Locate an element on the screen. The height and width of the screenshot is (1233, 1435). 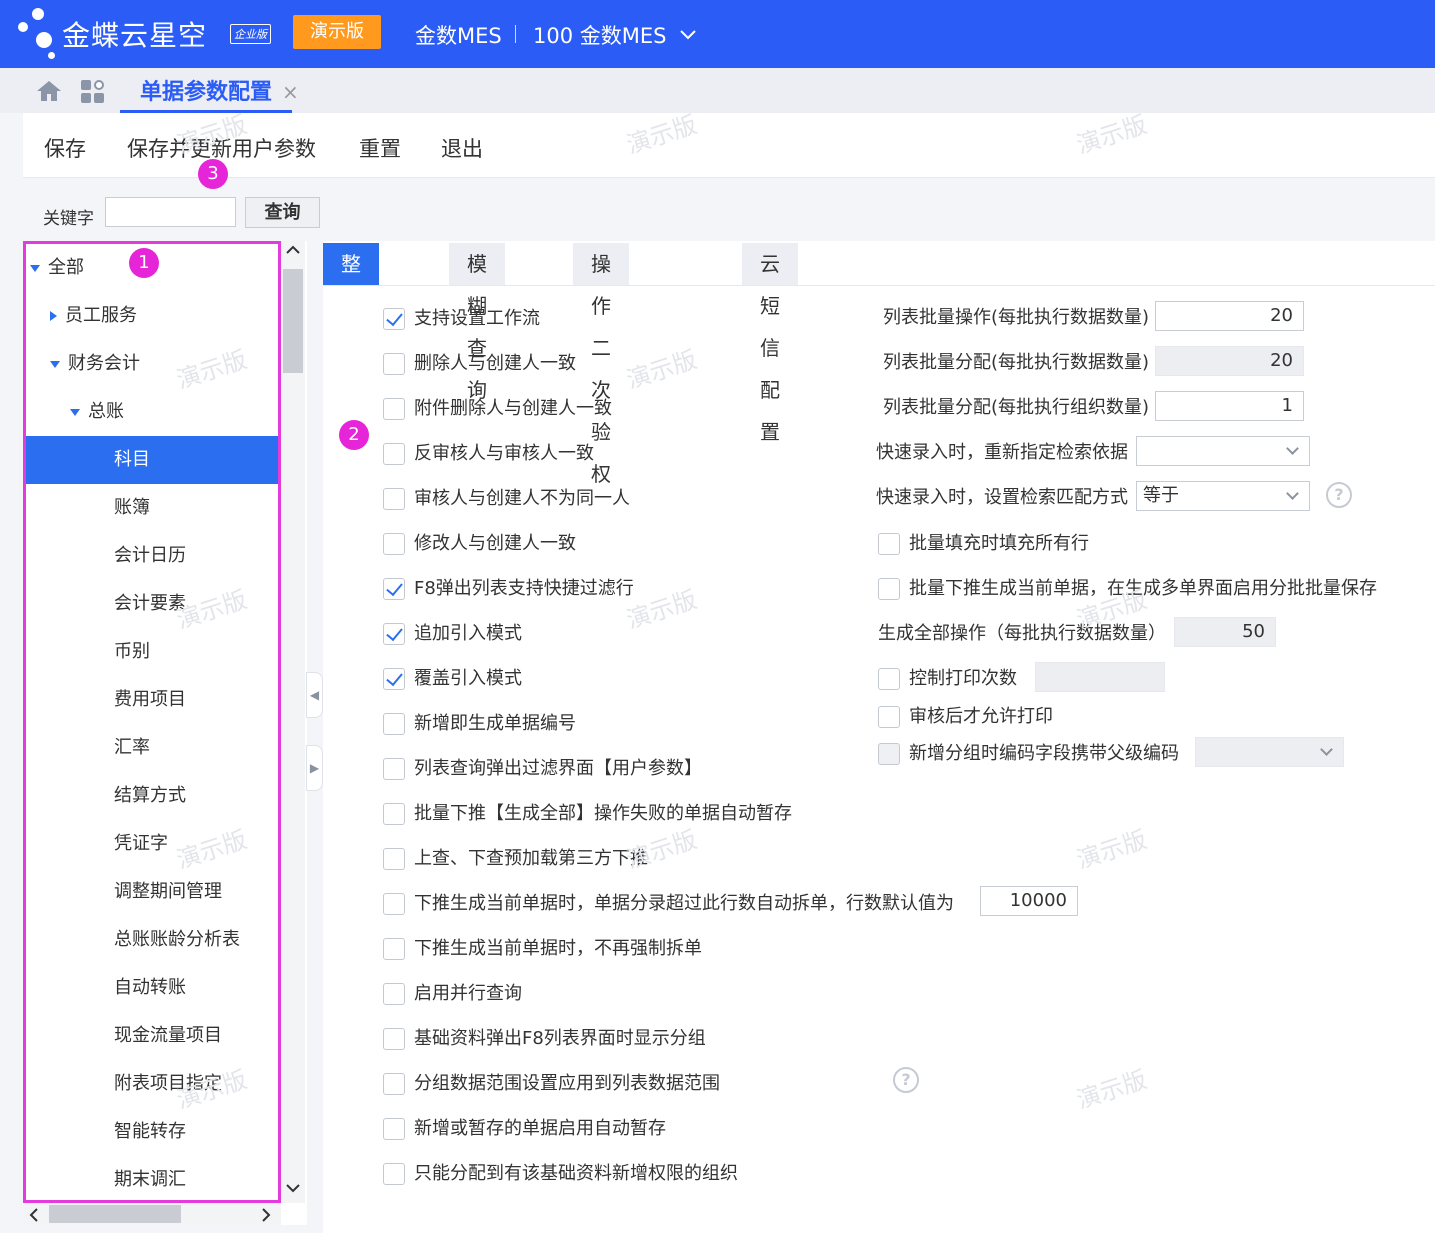
tree-item: 币别 is located at coordinates (152, 652).